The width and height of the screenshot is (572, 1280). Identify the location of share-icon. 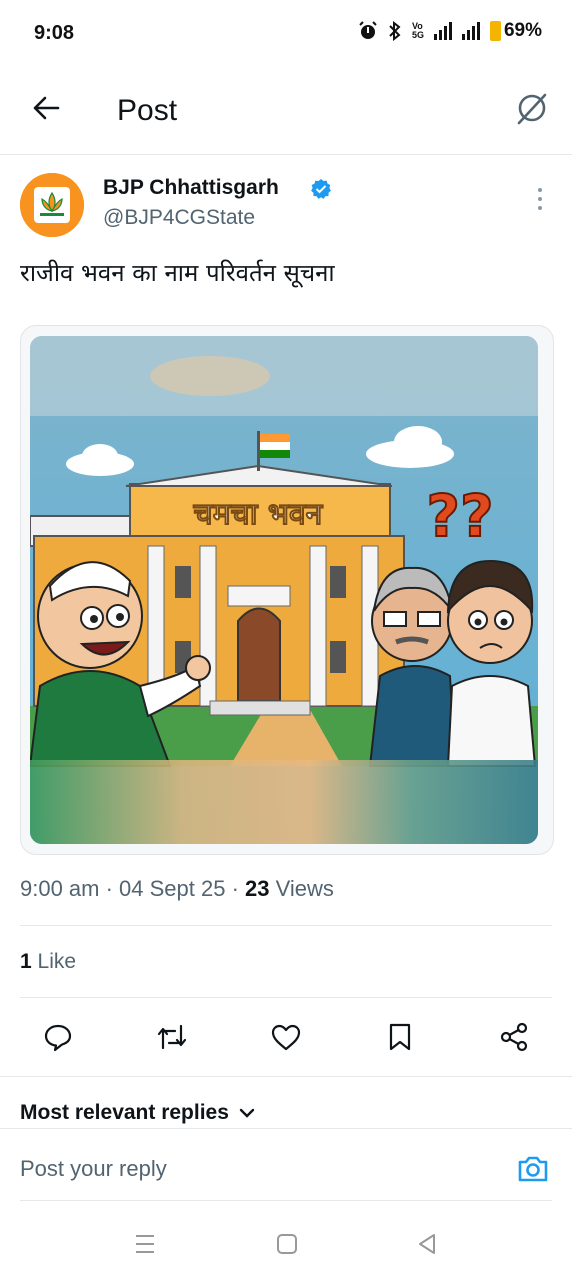
(514, 1037).